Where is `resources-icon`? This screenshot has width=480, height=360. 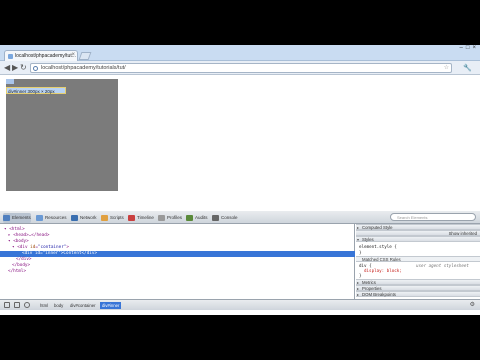 resources-icon is located at coordinates (39, 218).